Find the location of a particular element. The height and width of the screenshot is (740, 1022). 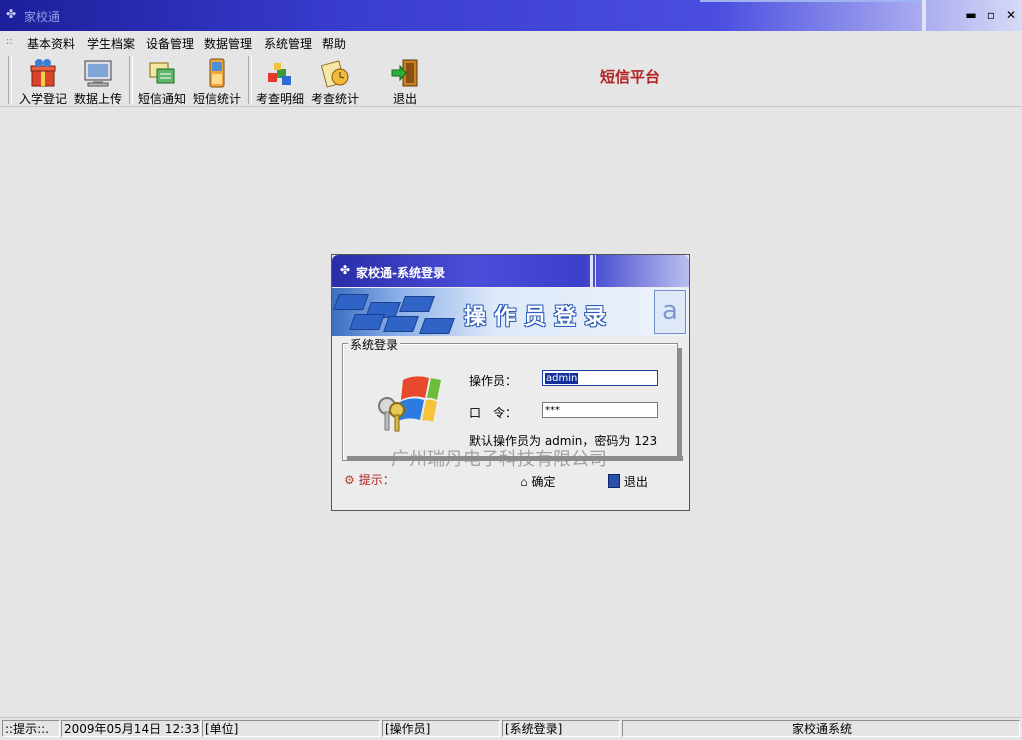

menu-item-help: 帮助 is located at coordinates (334, 43).